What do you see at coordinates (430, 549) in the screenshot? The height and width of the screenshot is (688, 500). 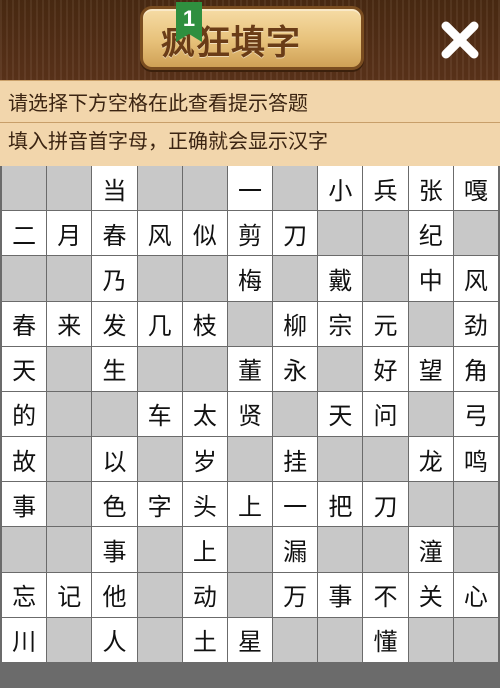 I see `grid-cell: 潼` at bounding box center [430, 549].